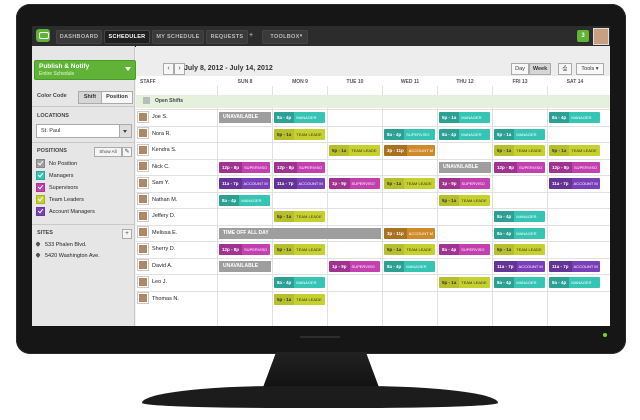 The image size is (640, 420). Describe the element at coordinates (127, 37) in the screenshot. I see `tab-scheduler: SCHEDULER` at that location.